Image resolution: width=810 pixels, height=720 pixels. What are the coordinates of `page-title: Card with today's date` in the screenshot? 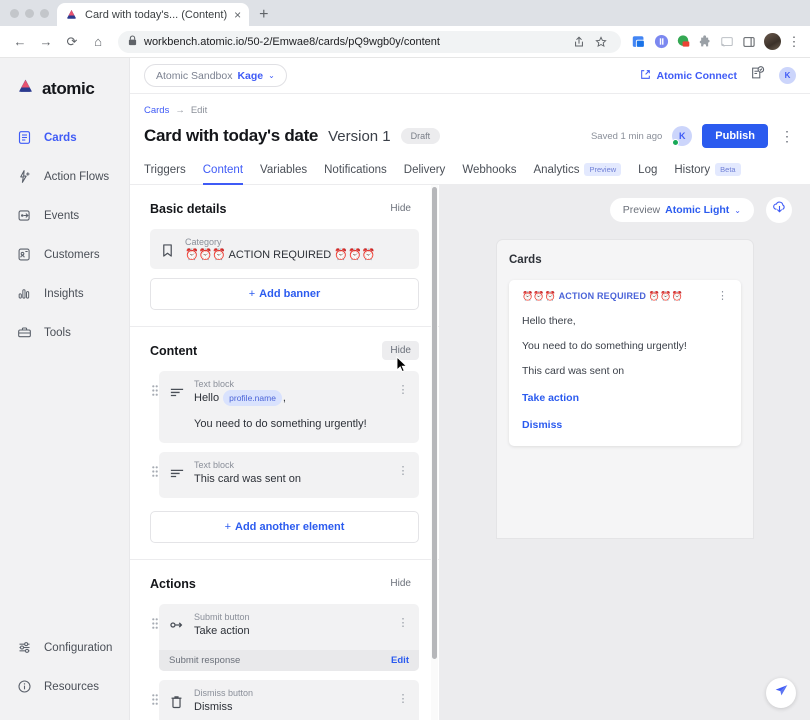 It's located at (231, 135).